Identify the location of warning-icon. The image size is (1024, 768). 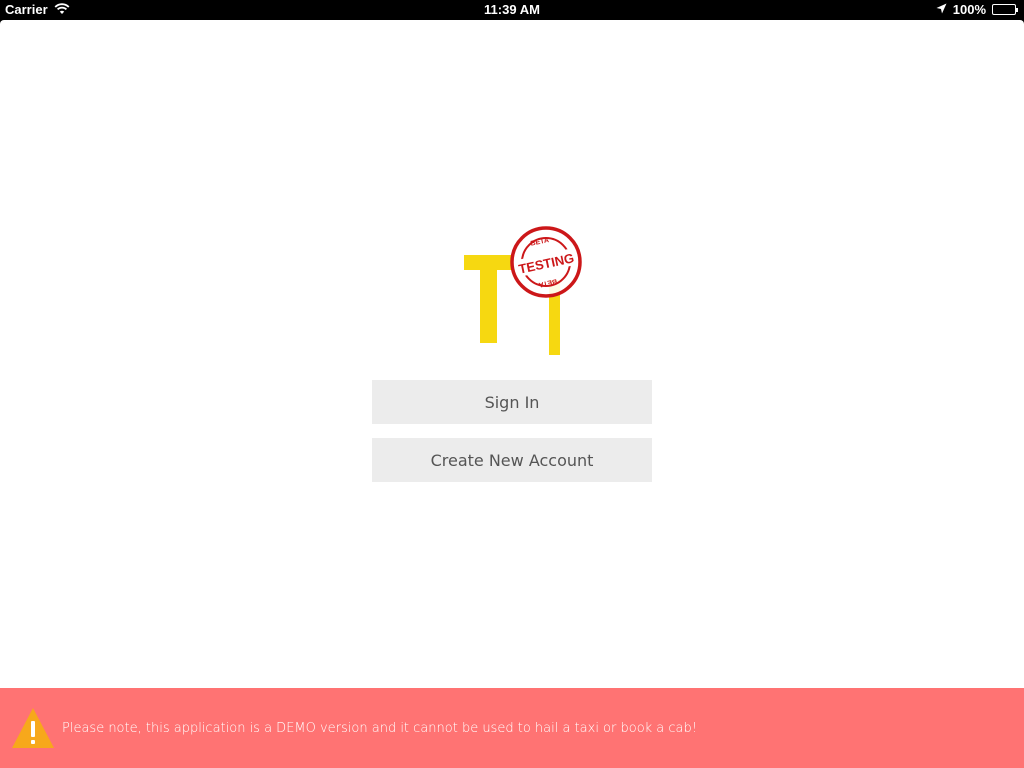
(33, 728).